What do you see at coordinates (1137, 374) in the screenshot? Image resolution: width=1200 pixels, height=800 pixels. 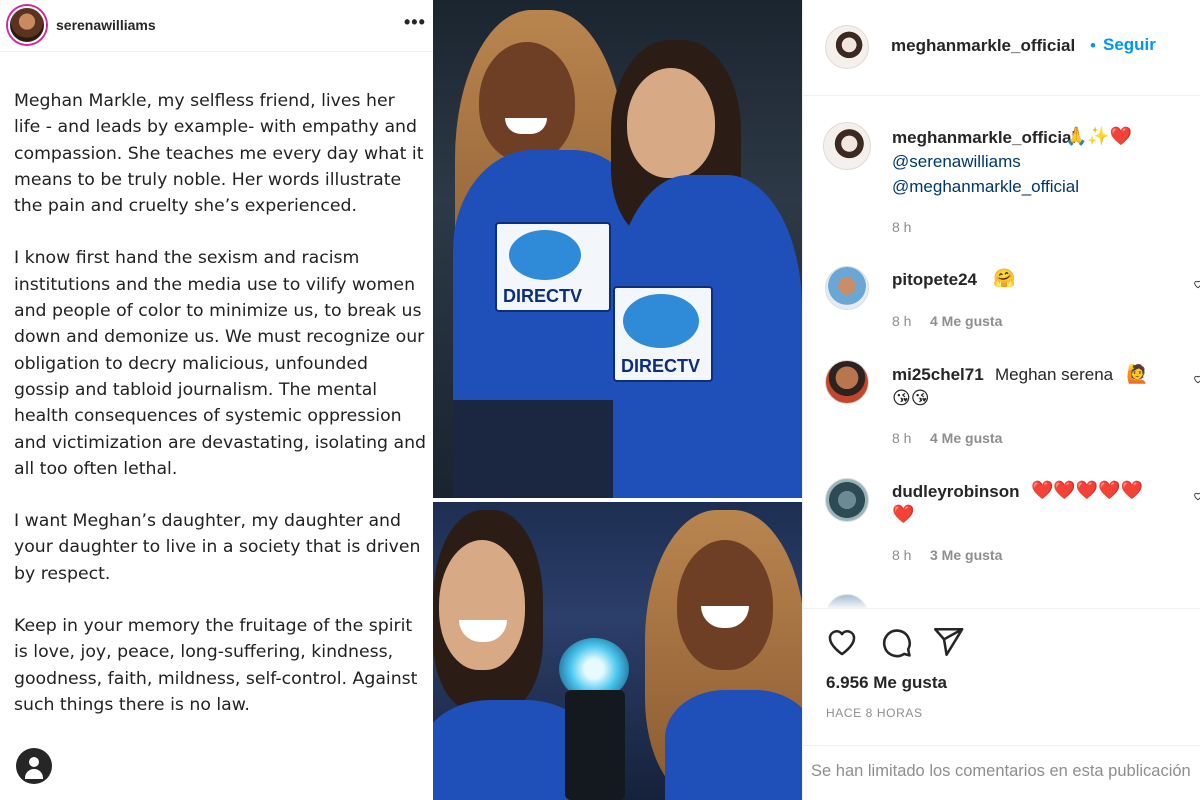 I see `comment-emoji: 🙋` at bounding box center [1137, 374].